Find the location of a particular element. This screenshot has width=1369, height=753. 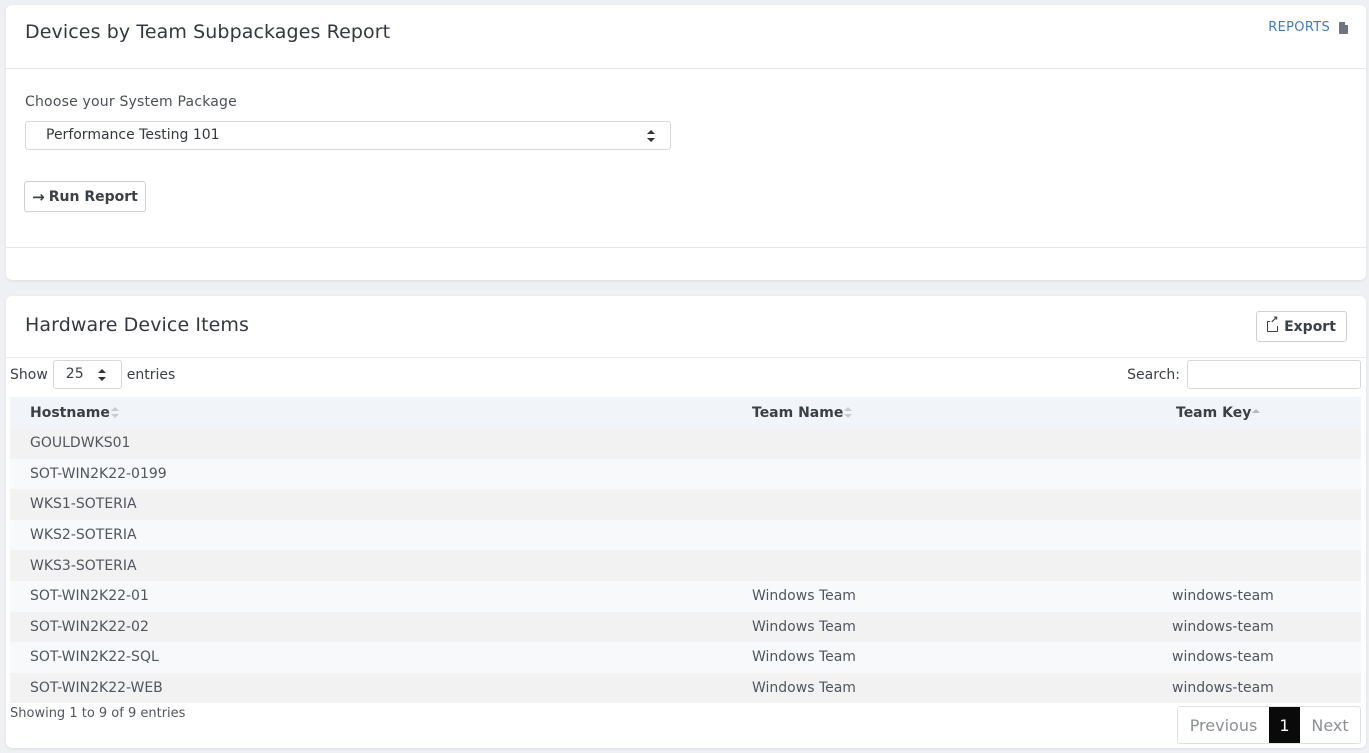

page-length-control: Show 25 entries is located at coordinates (92, 374).